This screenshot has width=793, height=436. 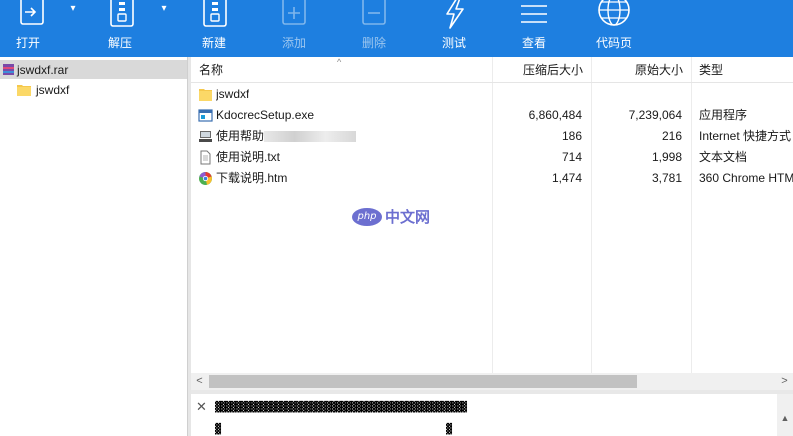 What do you see at coordinates (294, 28) in the screenshot?
I see `add-button: 添加` at bounding box center [294, 28].